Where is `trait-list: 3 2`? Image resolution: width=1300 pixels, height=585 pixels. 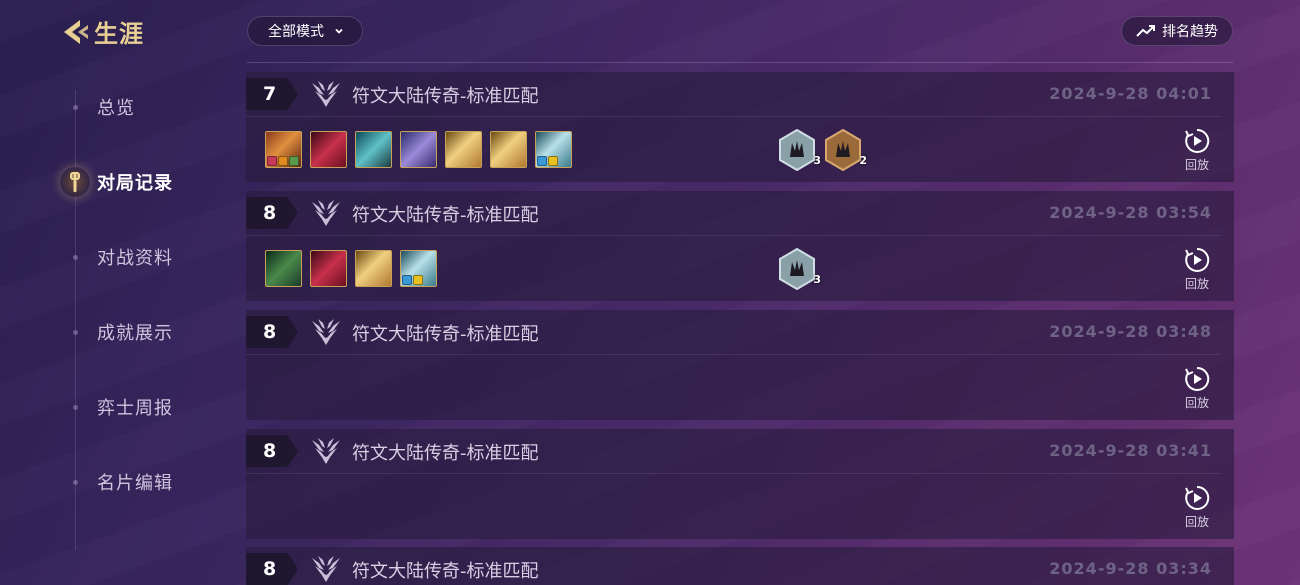 trait-list: 3 2 is located at coordinates (822, 150).